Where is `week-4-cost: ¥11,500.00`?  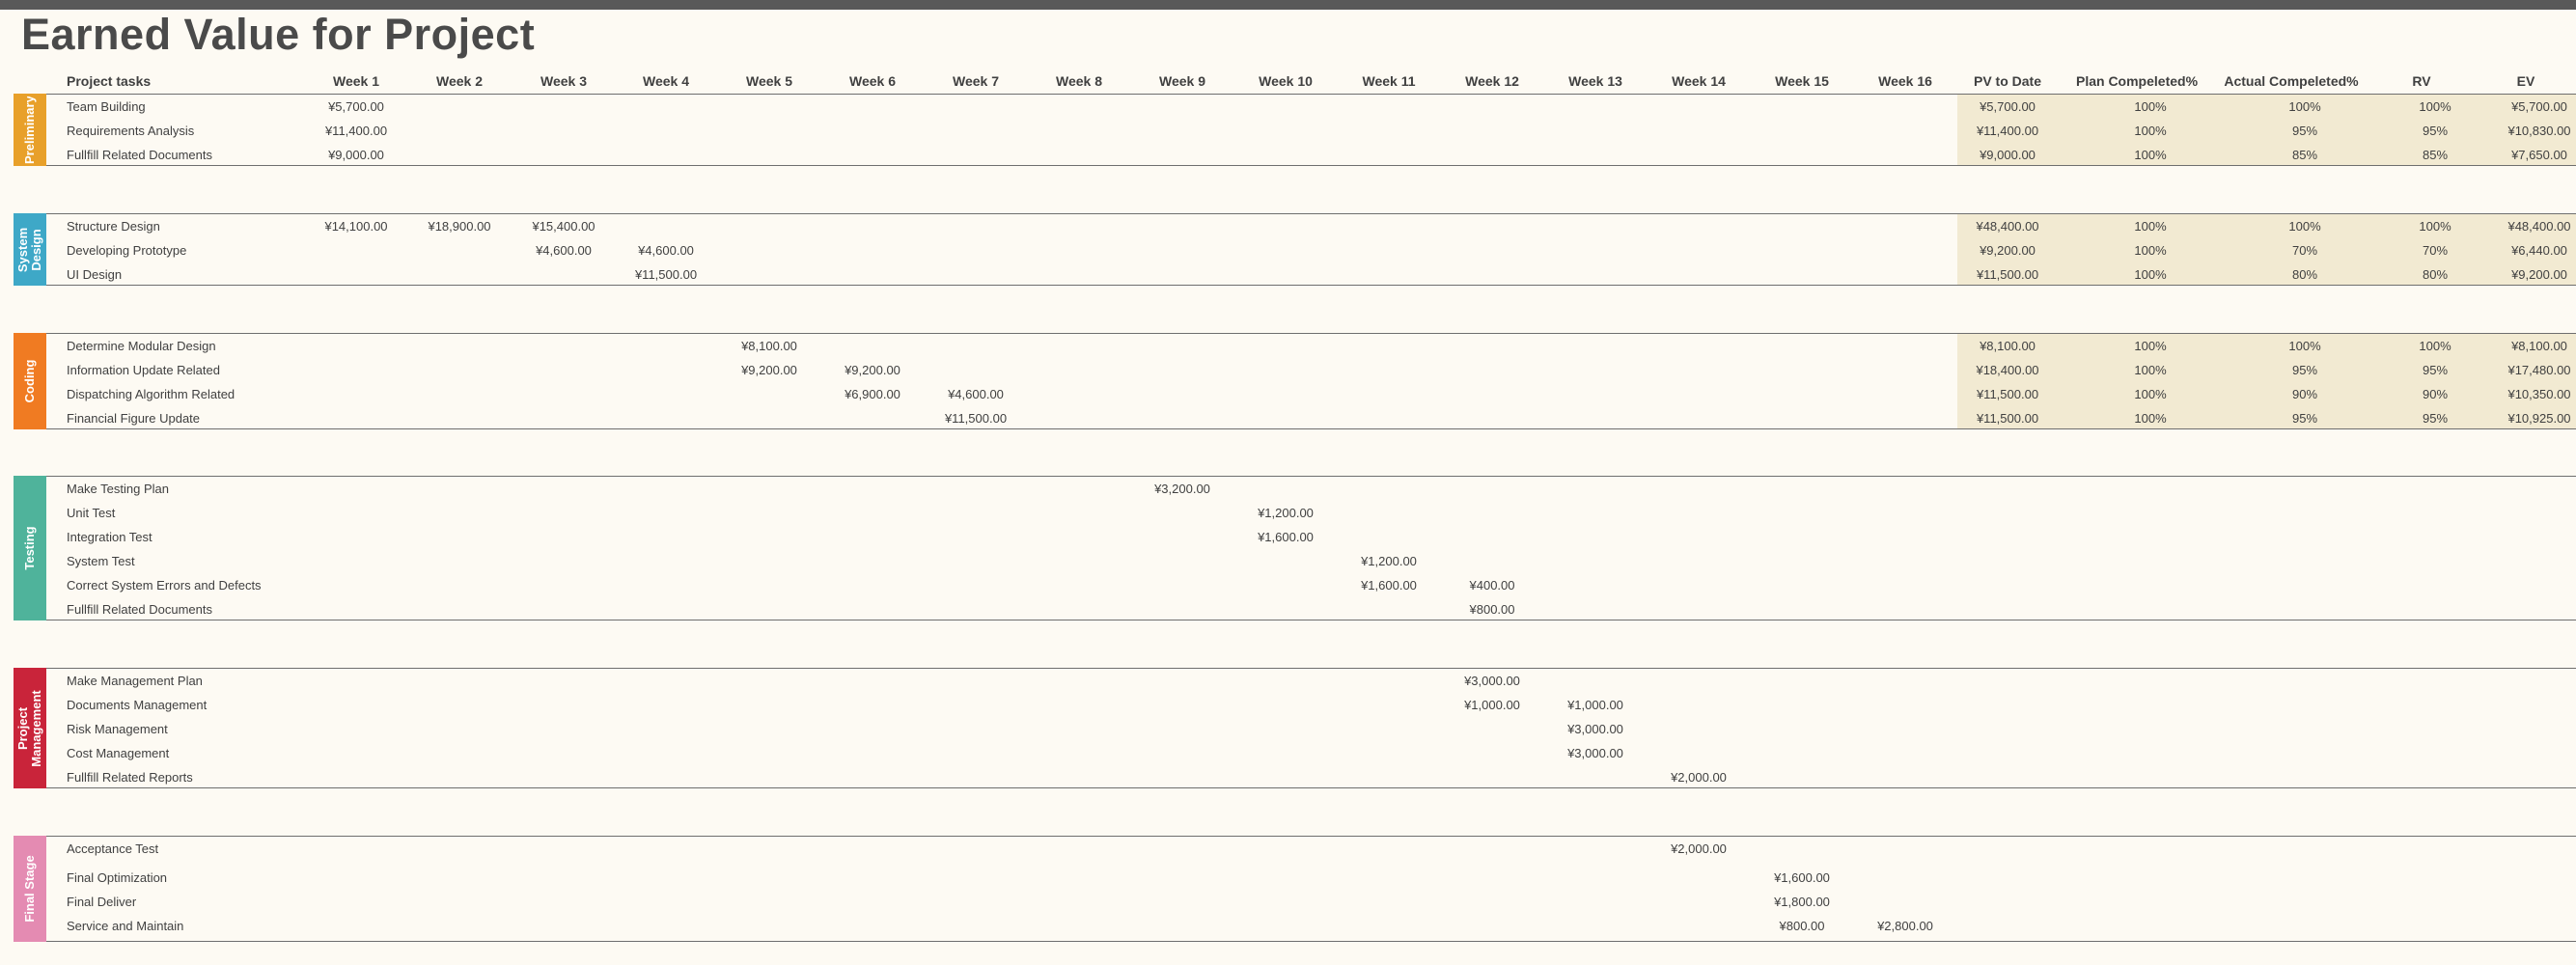
week-4-cost: ¥11,500.00 is located at coordinates (666, 274).